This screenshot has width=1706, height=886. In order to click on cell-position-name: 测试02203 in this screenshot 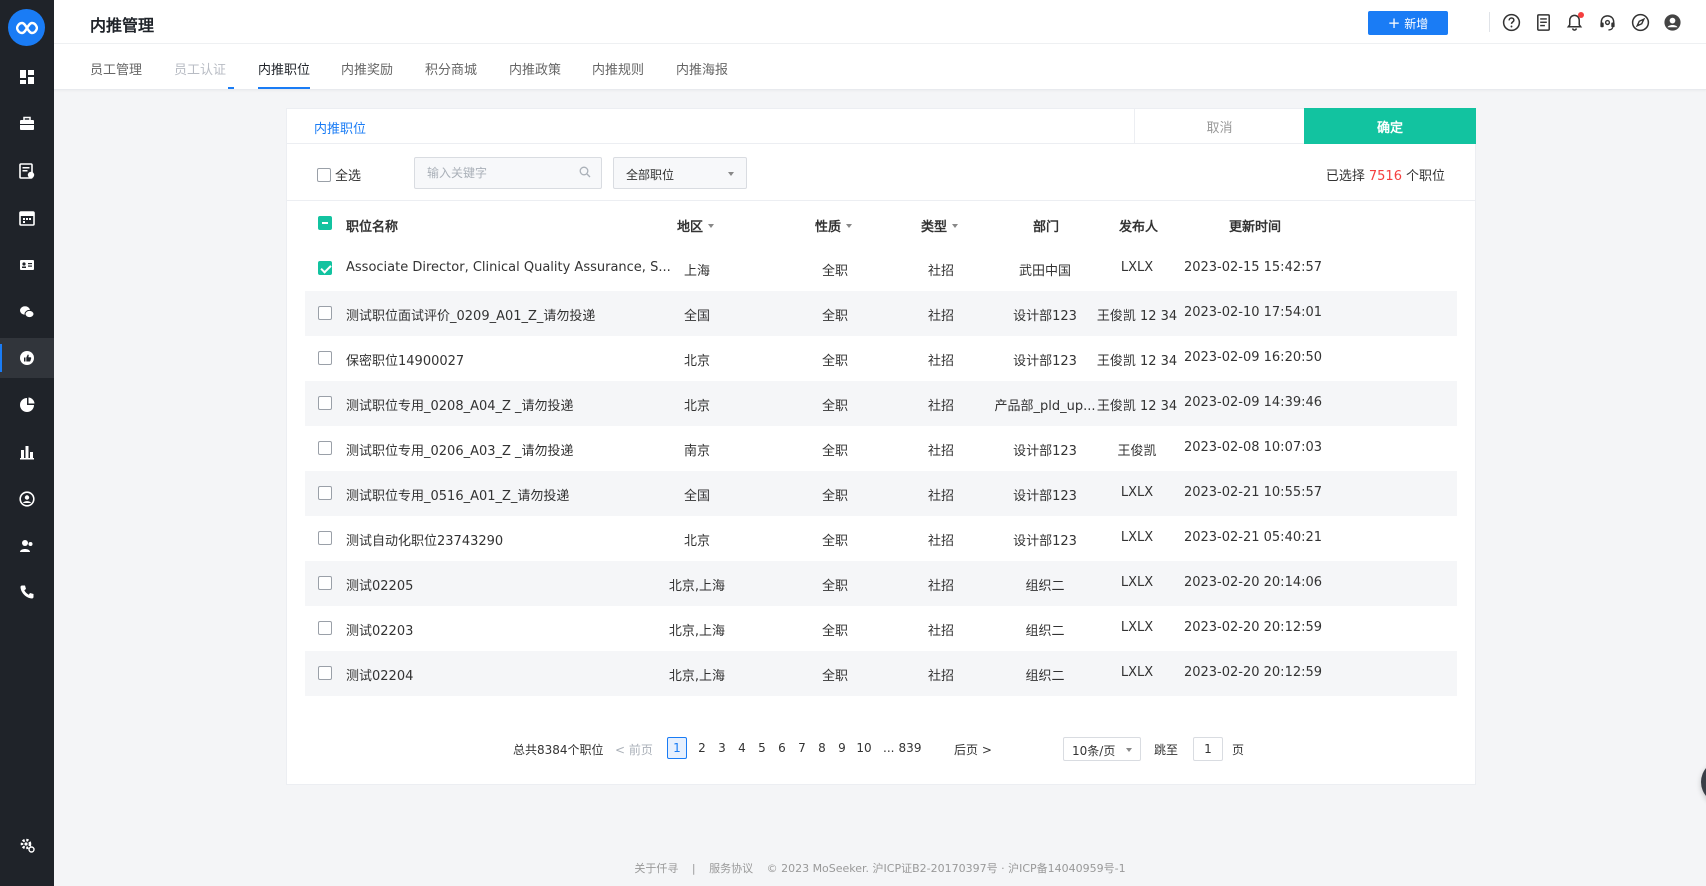, I will do `click(380, 631)`.